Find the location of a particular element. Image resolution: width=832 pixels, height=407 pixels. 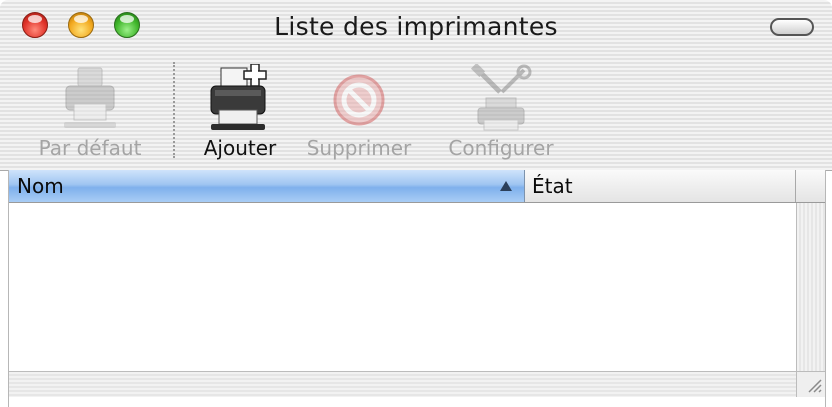

delete-printer-button: Supprimer is located at coordinates (359, 112).